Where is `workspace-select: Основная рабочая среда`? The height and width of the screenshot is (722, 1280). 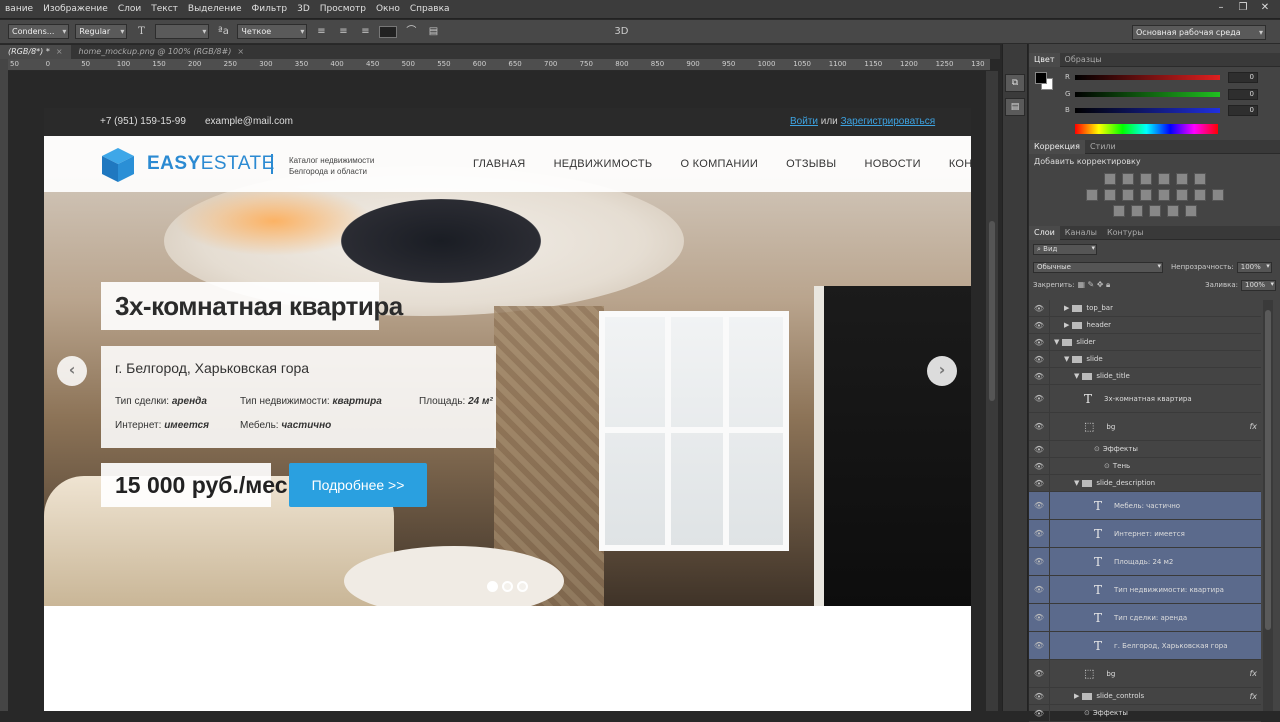 workspace-select: Основная рабочая среда is located at coordinates (1199, 32).